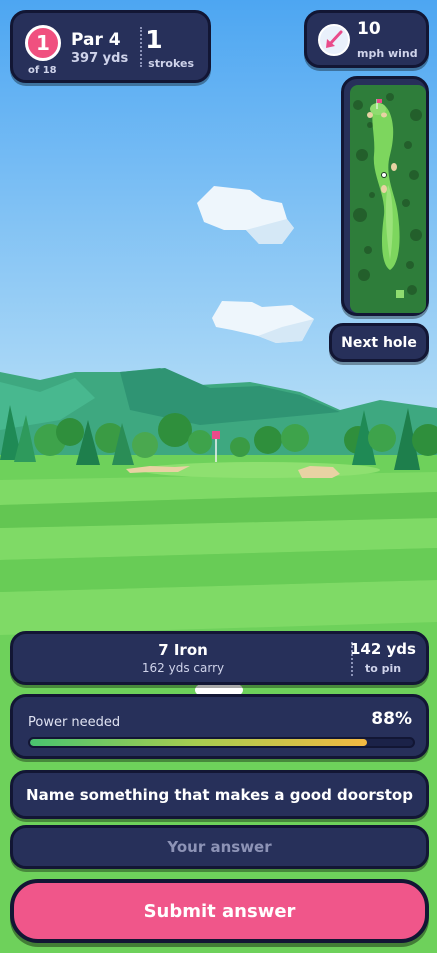 Image resolution: width=437 pixels, height=953 pixels. Describe the element at coordinates (42, 70) in the screenshot. I see `total-holes-label: of 18` at that location.